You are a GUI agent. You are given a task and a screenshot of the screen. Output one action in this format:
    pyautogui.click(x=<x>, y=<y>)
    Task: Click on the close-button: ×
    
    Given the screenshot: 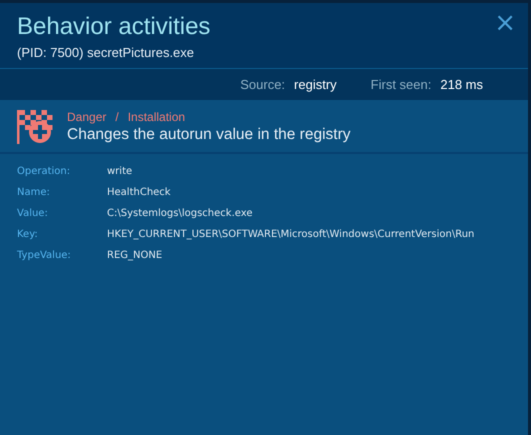 What is the action you would take?
    pyautogui.click(x=505, y=23)
    